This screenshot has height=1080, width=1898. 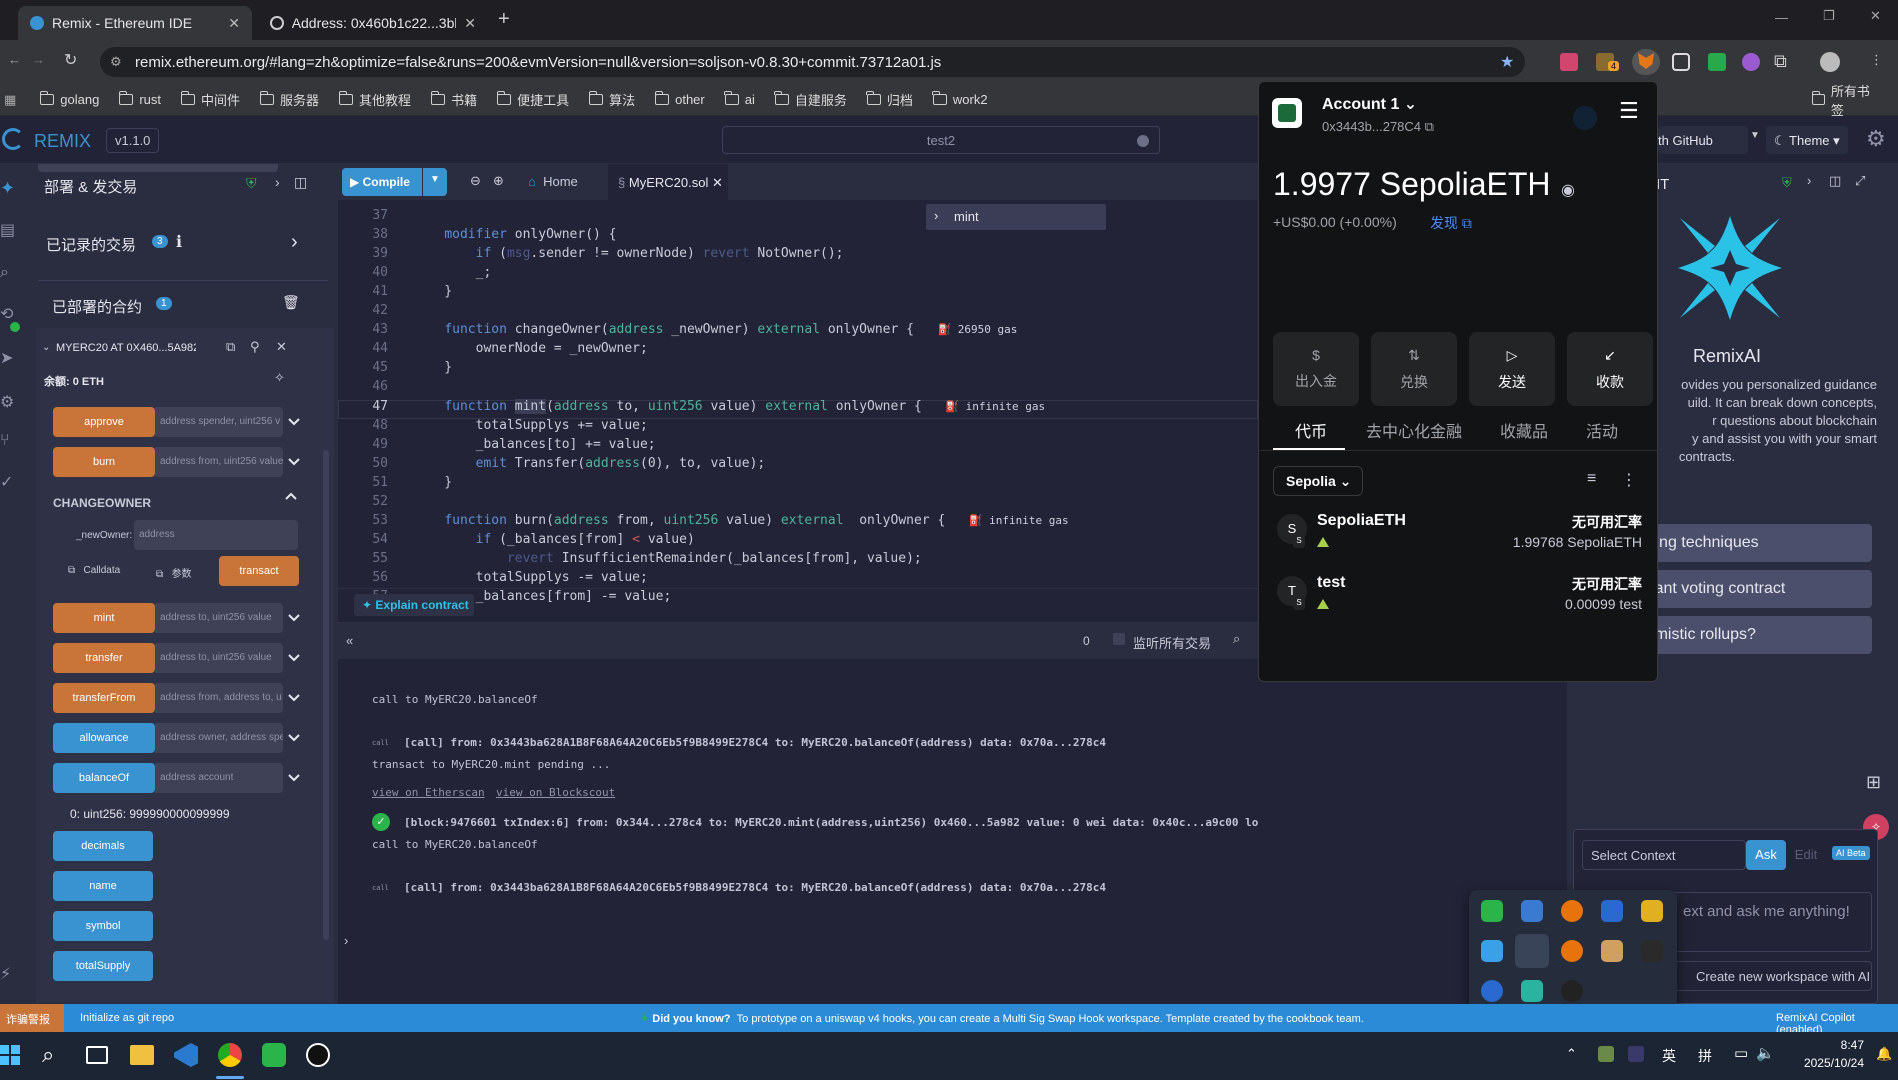 I want to click on explain-contract-button: ✦ Explain contract, so click(x=414, y=605).